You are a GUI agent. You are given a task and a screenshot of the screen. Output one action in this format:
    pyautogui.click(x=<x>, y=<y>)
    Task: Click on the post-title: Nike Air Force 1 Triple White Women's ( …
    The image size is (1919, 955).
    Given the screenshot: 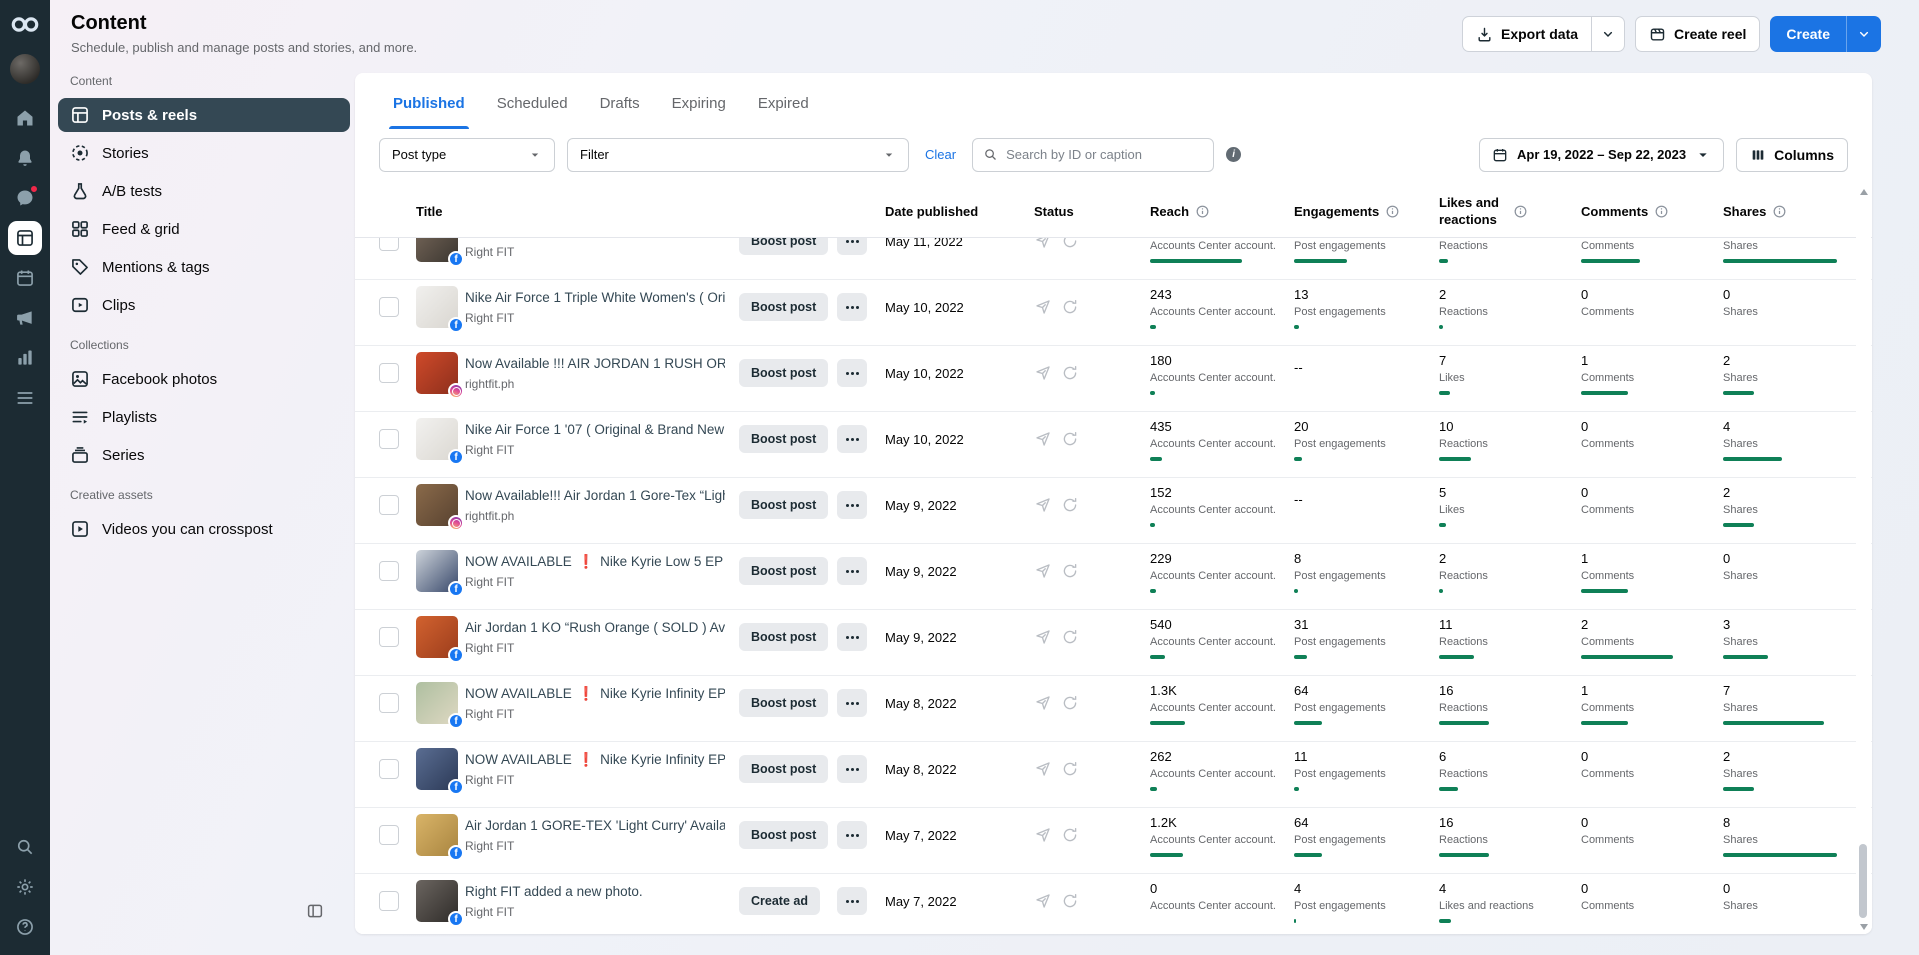 What is the action you would take?
    pyautogui.click(x=595, y=298)
    